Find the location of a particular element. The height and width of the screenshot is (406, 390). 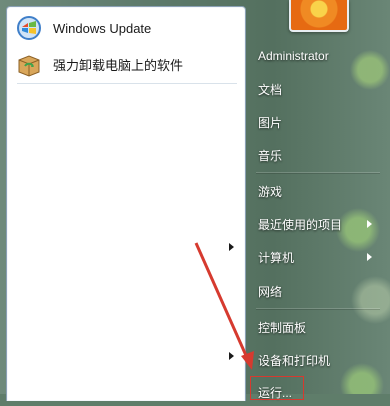

right-item-recent: 最近使用的项目 is located at coordinates (315, 224).